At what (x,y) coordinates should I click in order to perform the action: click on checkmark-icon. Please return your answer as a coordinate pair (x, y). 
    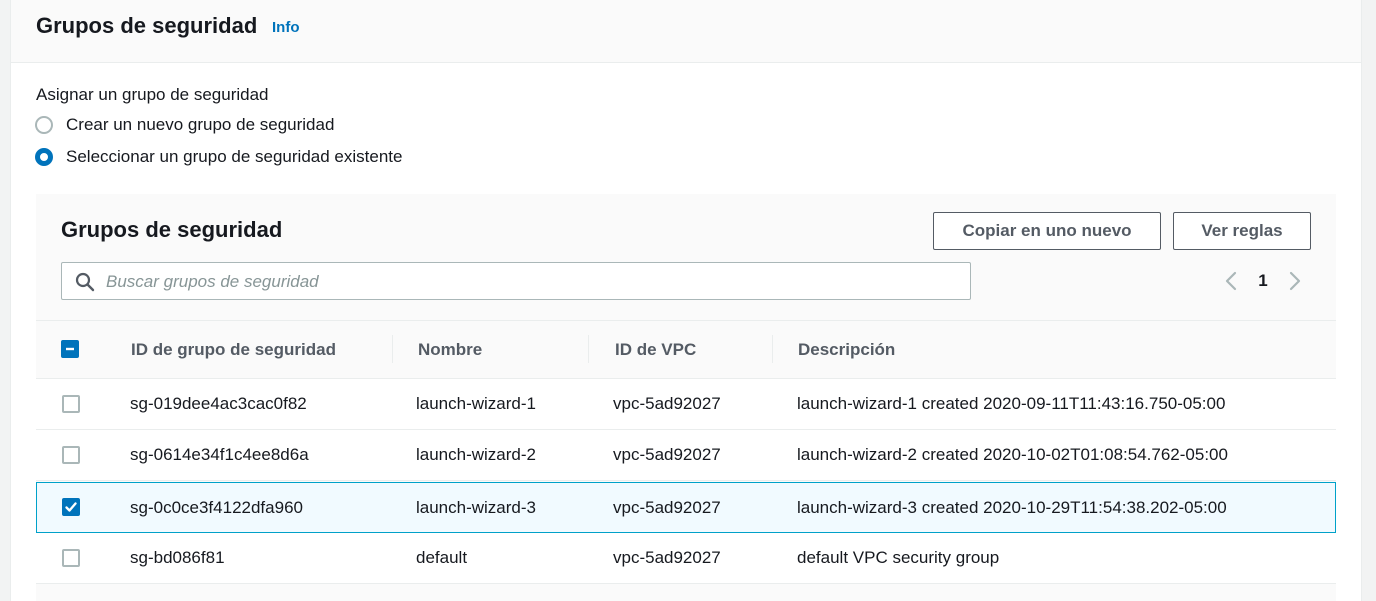
    Looking at the image, I should click on (71, 507).